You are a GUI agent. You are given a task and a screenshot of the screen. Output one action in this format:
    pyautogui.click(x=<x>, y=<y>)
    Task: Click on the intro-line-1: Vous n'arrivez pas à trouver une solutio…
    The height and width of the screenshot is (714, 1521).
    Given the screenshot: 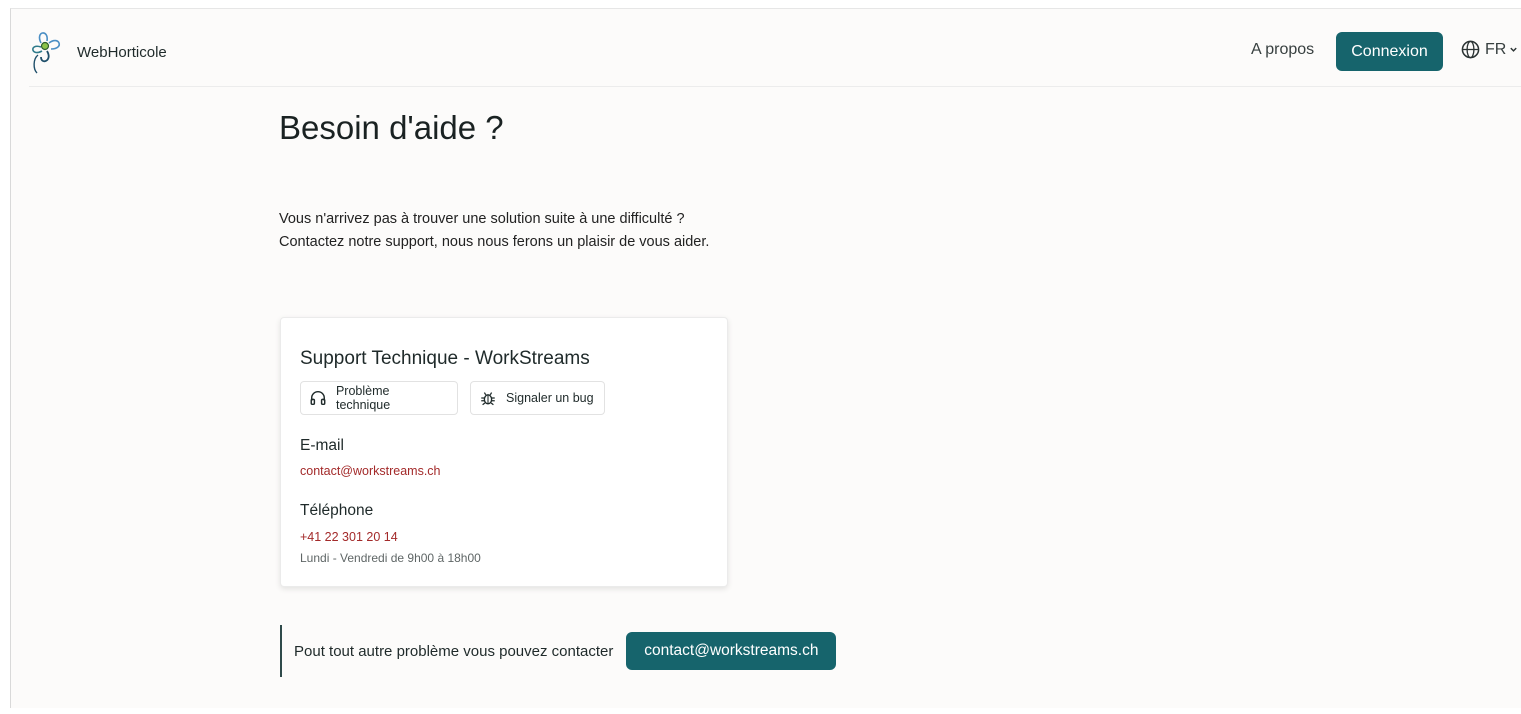 What is the action you would take?
    pyautogui.click(x=482, y=219)
    